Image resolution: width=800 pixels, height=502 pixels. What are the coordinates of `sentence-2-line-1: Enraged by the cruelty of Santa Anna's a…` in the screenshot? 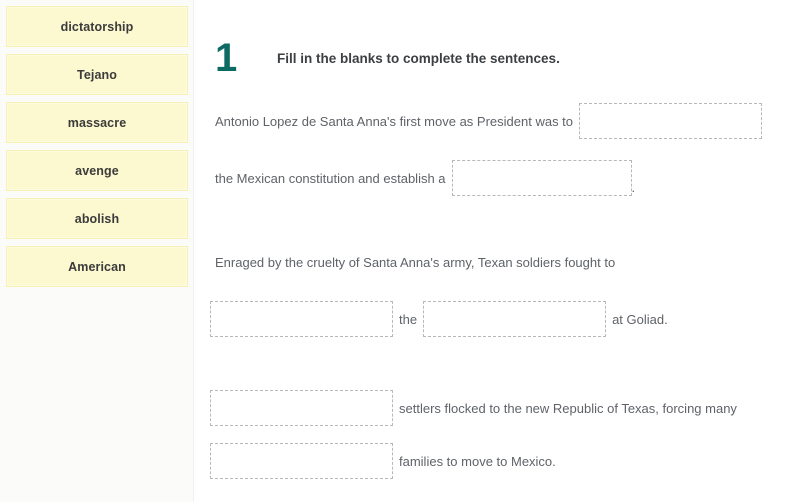 It's located at (415, 262).